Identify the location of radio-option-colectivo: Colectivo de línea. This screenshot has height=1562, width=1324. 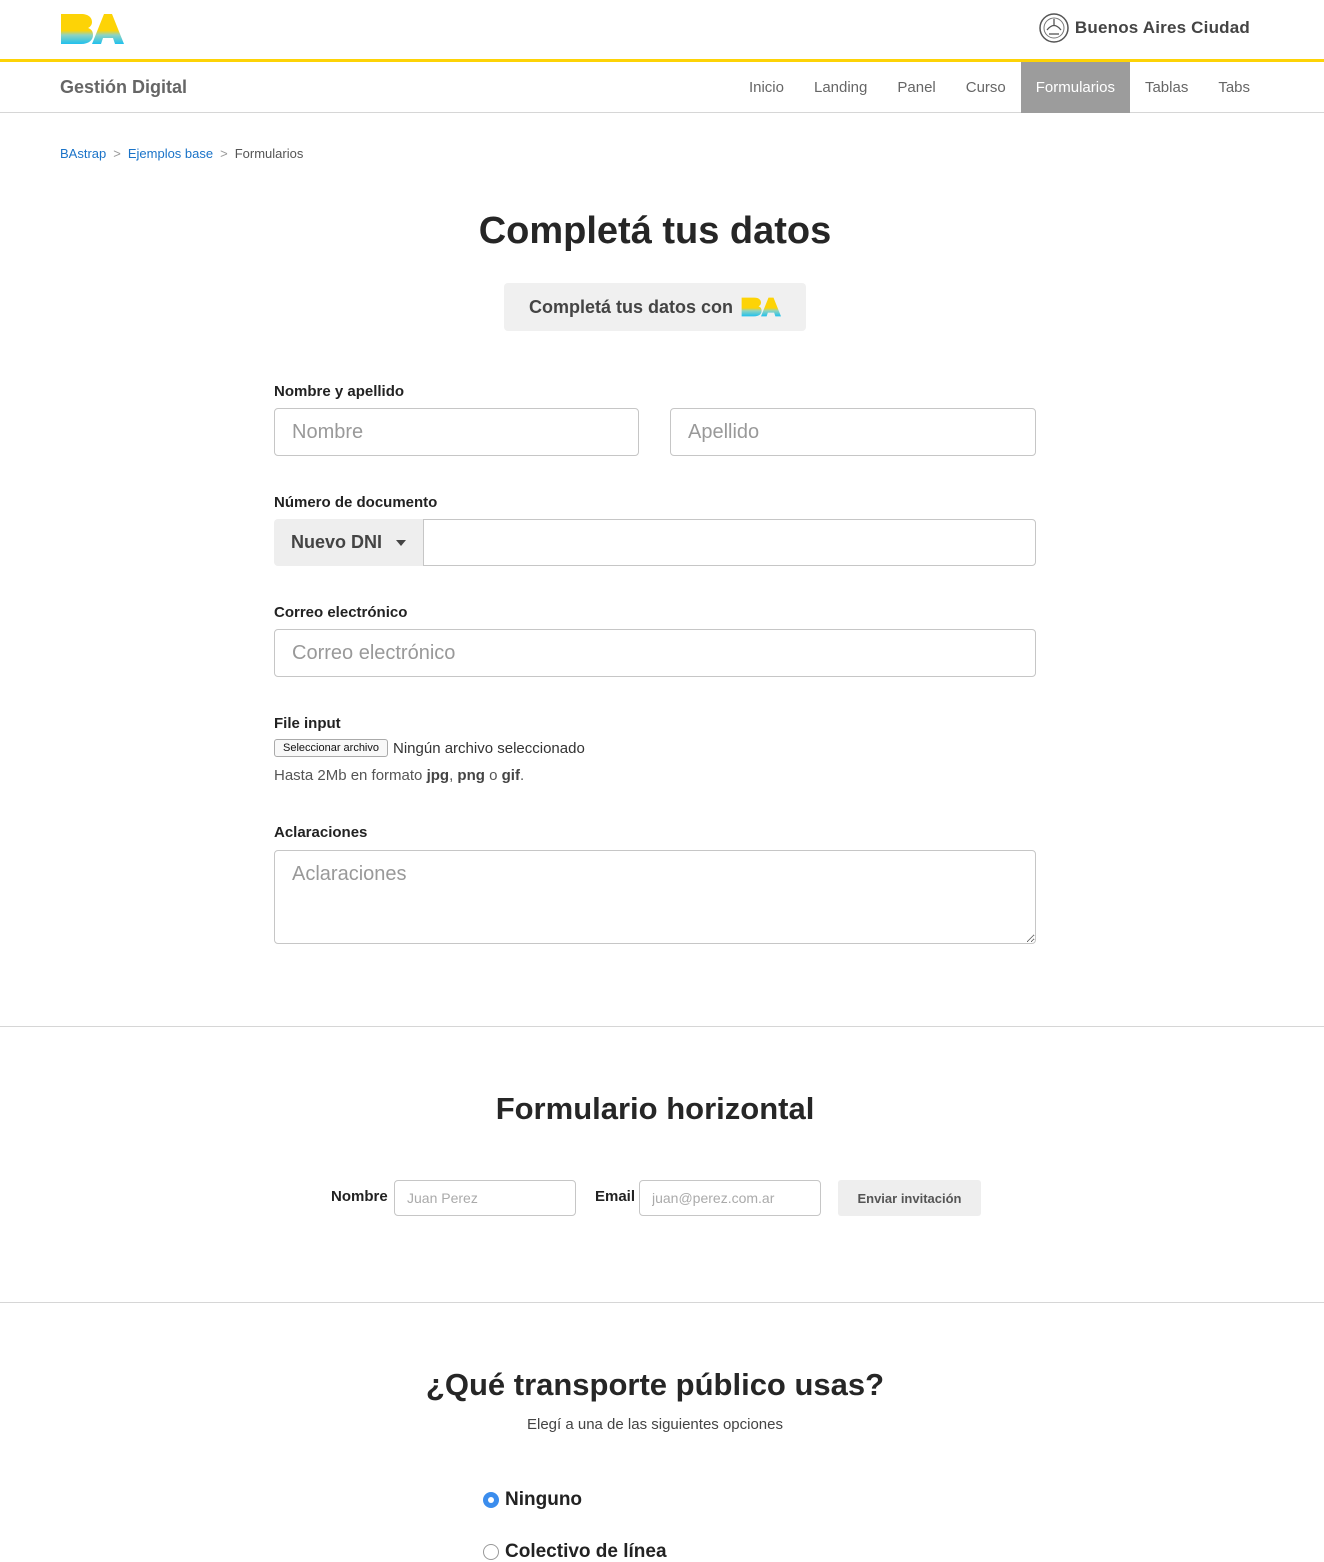
(575, 1551).